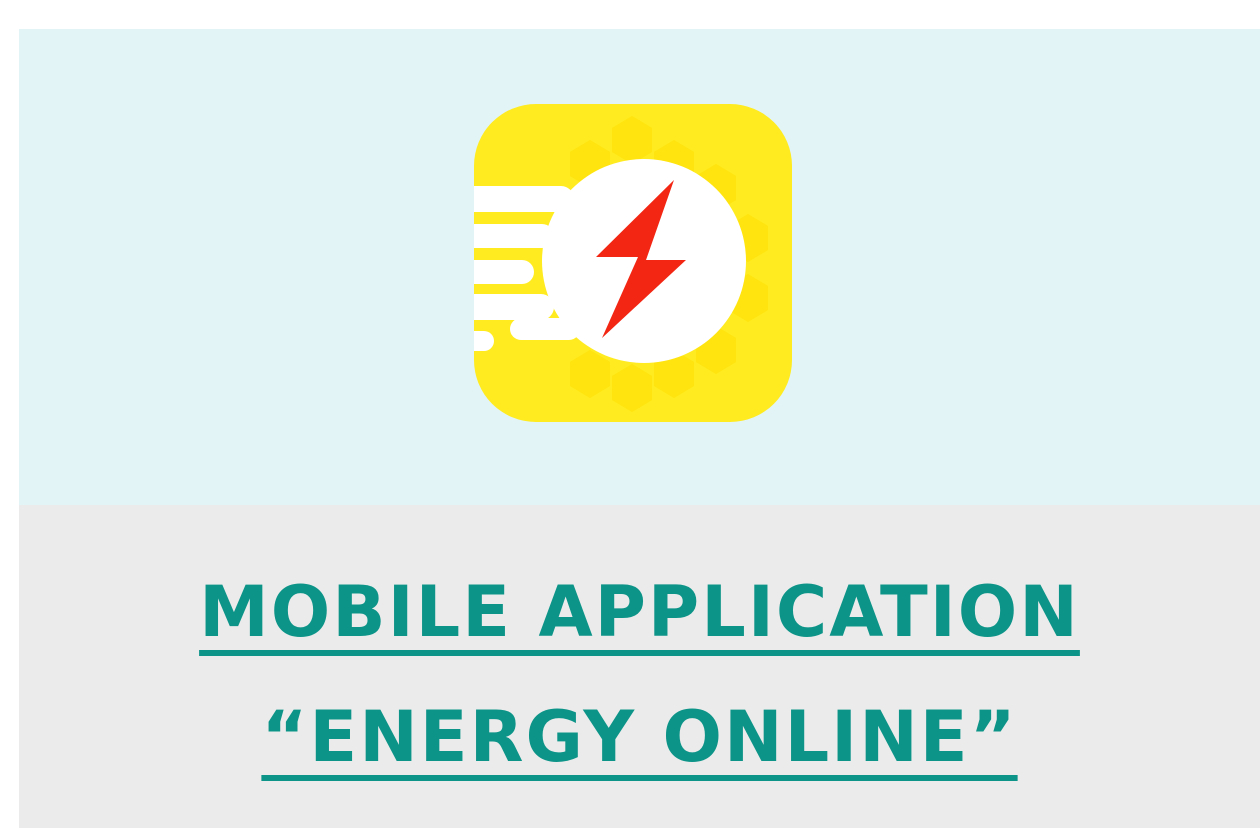 The image size is (1260, 828). I want to click on lightning-bolt-icon, so click(633, 263).